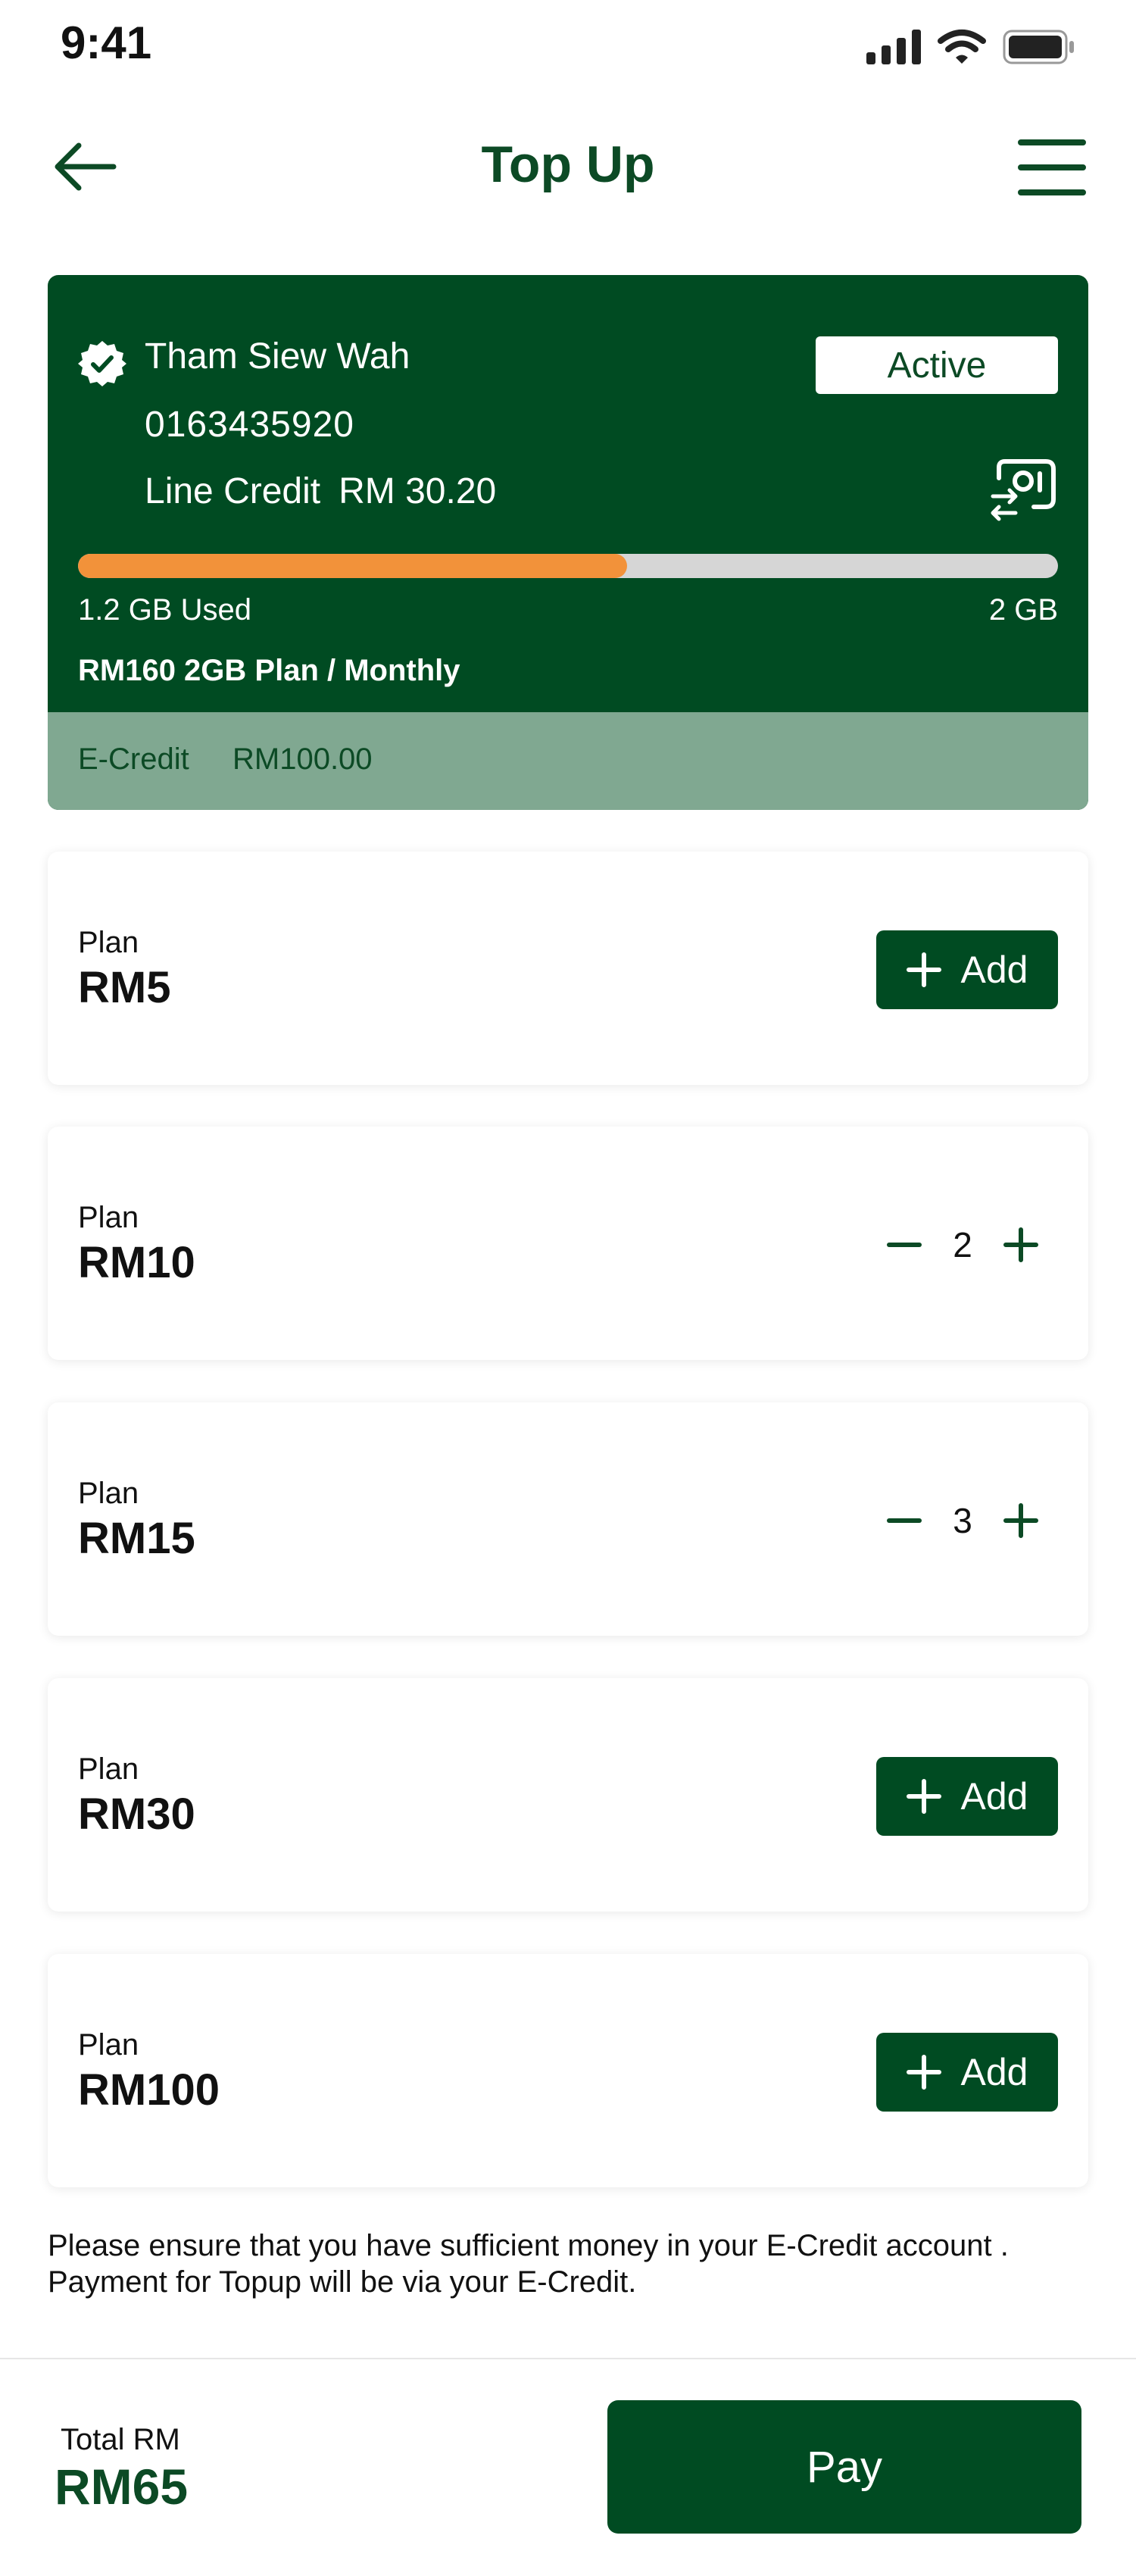 The height and width of the screenshot is (2576, 1136). I want to click on battery-icon, so click(1038, 47).